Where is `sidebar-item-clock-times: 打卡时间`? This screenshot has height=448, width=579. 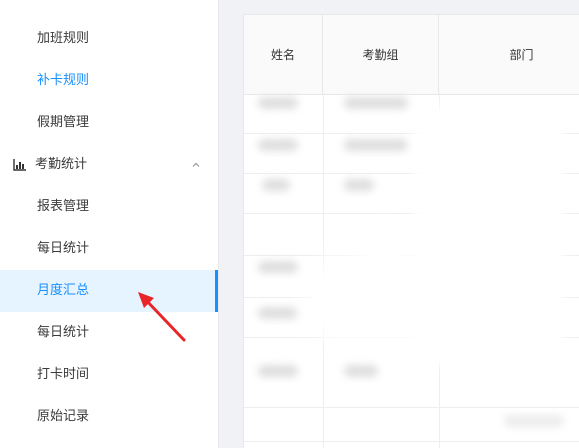
sidebar-item-clock-times: 打卡时间 is located at coordinates (109, 375).